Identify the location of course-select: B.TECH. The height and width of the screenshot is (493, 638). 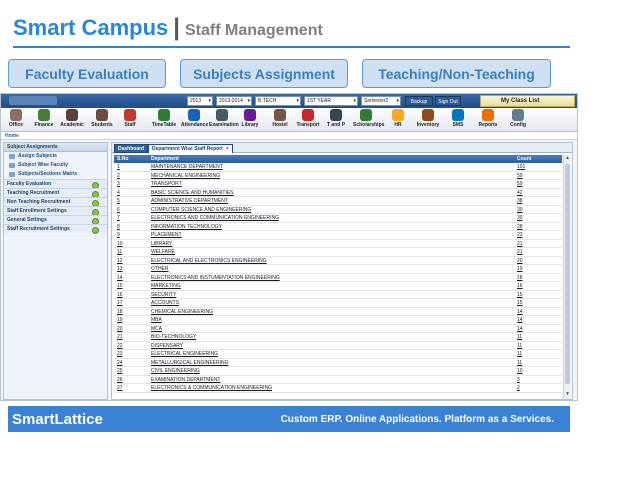
(278, 101).